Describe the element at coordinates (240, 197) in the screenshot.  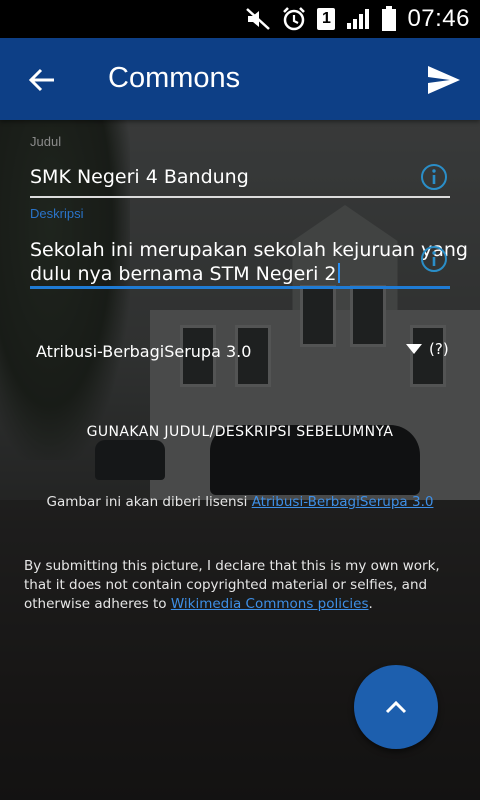
I see `title-underline` at that location.